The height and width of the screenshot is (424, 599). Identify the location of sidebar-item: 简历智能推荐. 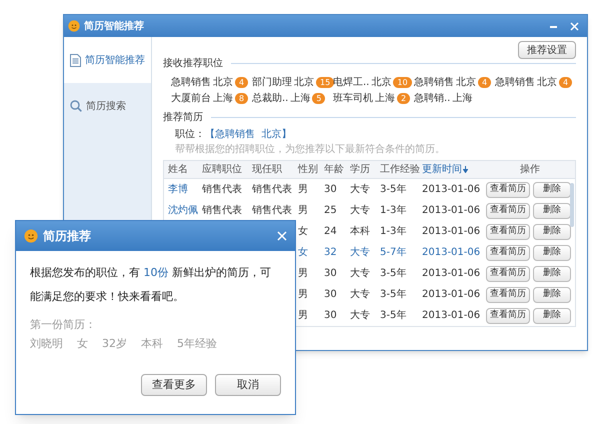
(107, 60).